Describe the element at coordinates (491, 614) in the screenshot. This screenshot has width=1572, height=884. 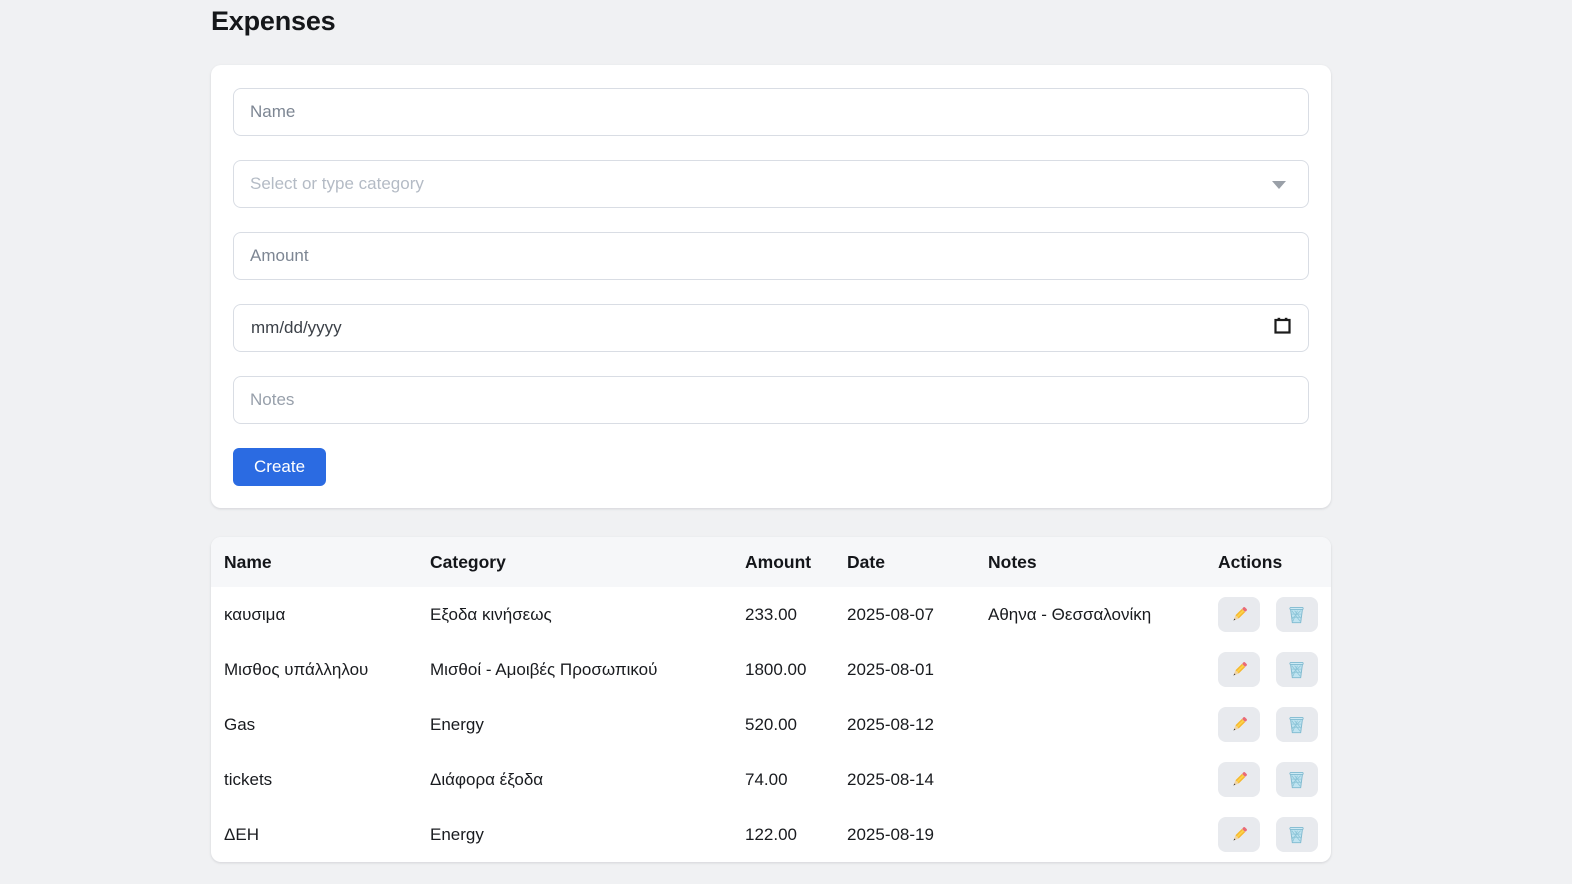
I see `cell-category: Εξοδα κινήσεως` at that location.